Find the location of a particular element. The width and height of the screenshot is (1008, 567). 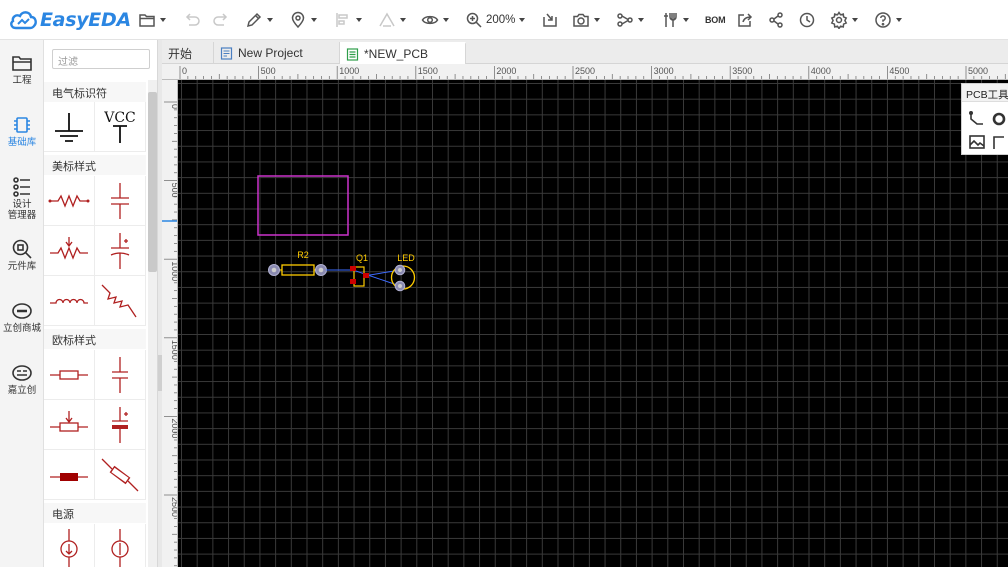

r2-body-silkscreen is located at coordinates (298, 270).